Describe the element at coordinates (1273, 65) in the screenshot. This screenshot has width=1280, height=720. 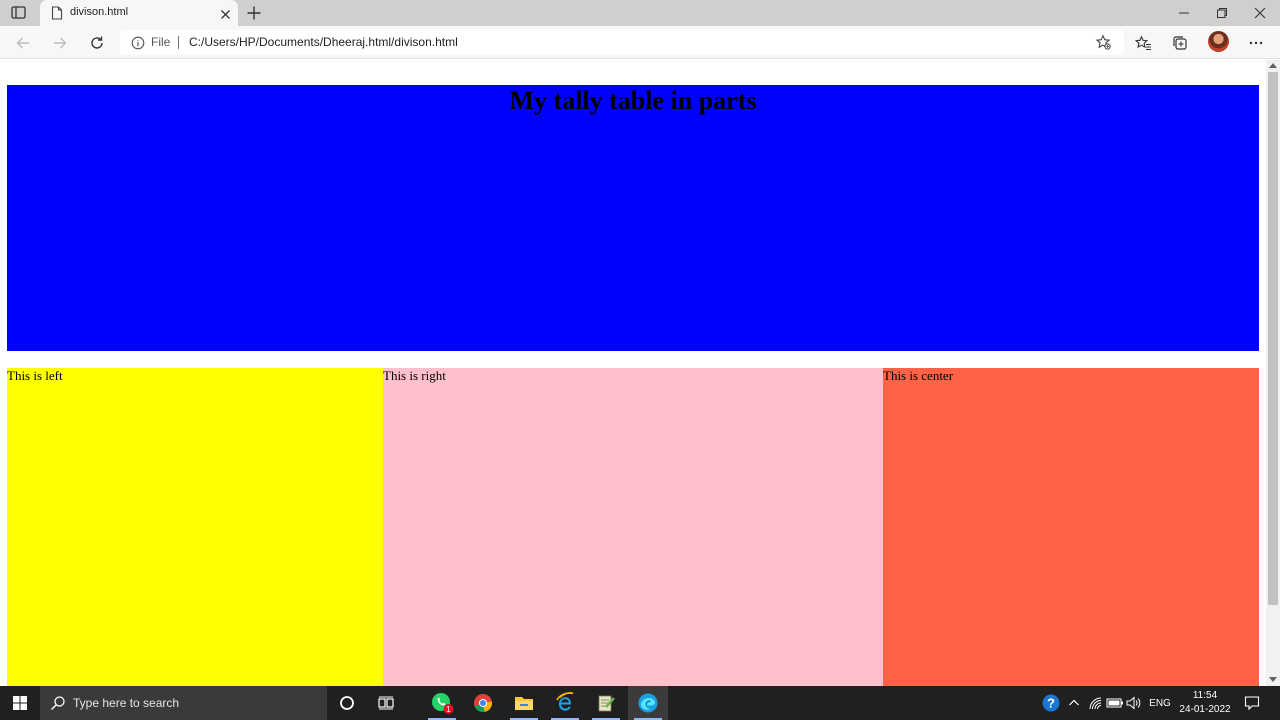
I see `scroll-up-arrow-icon` at that location.